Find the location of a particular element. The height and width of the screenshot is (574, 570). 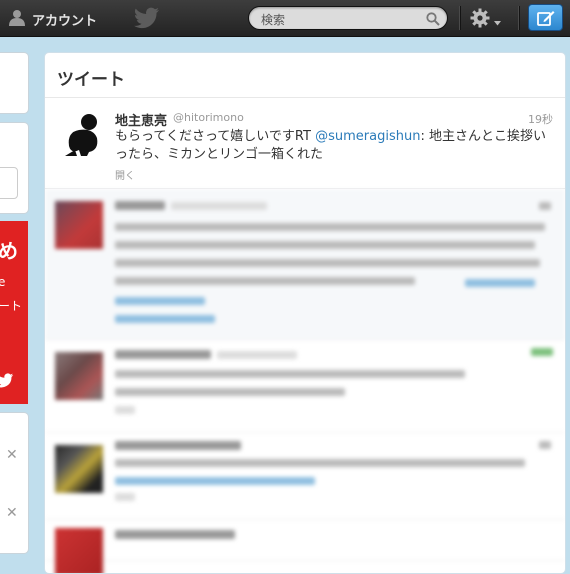

promo-text: め is located at coordinates (9, 251).